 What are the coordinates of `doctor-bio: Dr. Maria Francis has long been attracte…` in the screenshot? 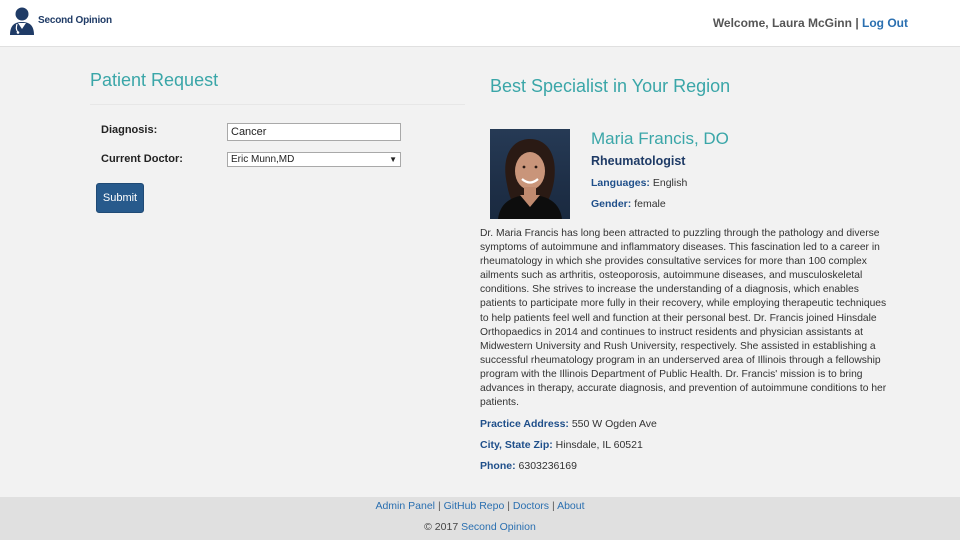 It's located at (683, 318).